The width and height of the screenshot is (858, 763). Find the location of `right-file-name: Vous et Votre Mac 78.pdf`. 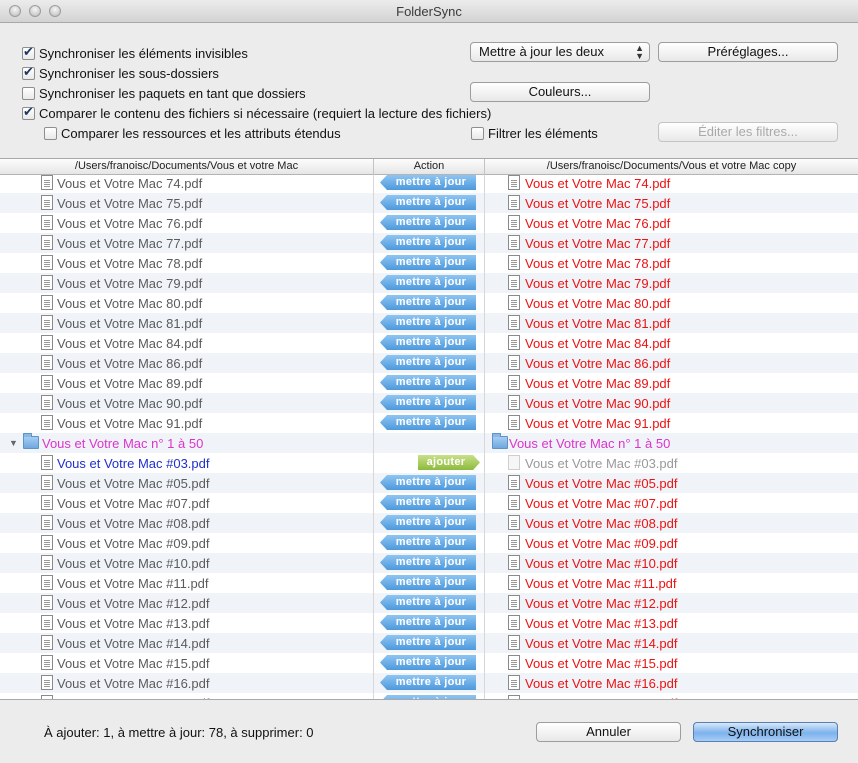

right-file-name: Vous et Votre Mac 78.pdf is located at coordinates (598, 263).